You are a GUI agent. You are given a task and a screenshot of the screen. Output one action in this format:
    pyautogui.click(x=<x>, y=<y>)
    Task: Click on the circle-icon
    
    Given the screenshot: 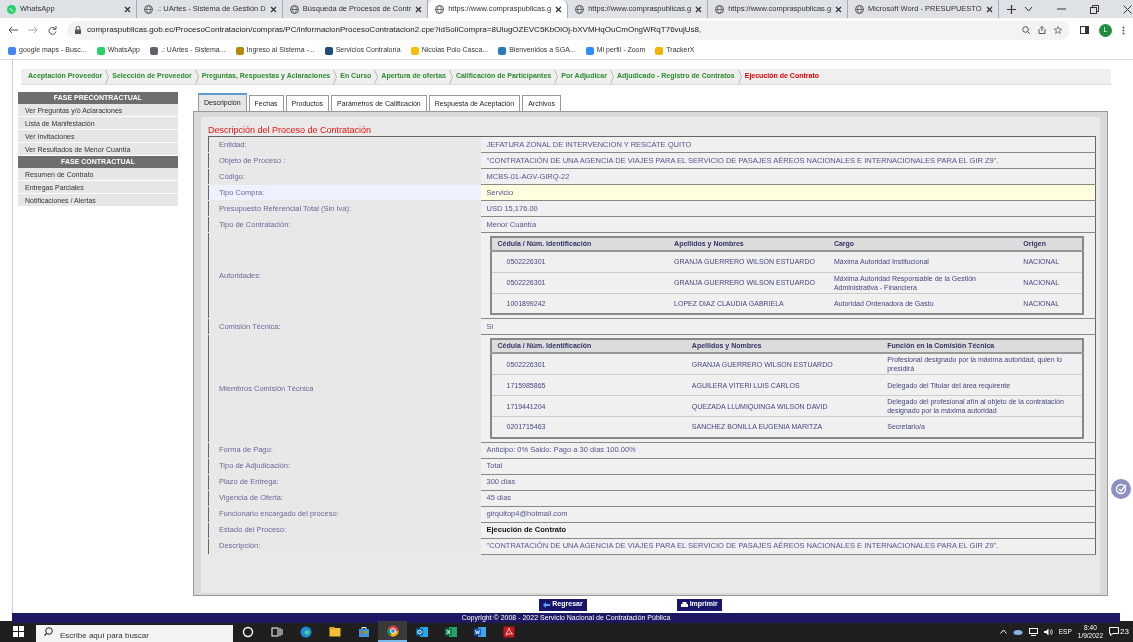 What is the action you would take?
    pyautogui.click(x=247, y=631)
    